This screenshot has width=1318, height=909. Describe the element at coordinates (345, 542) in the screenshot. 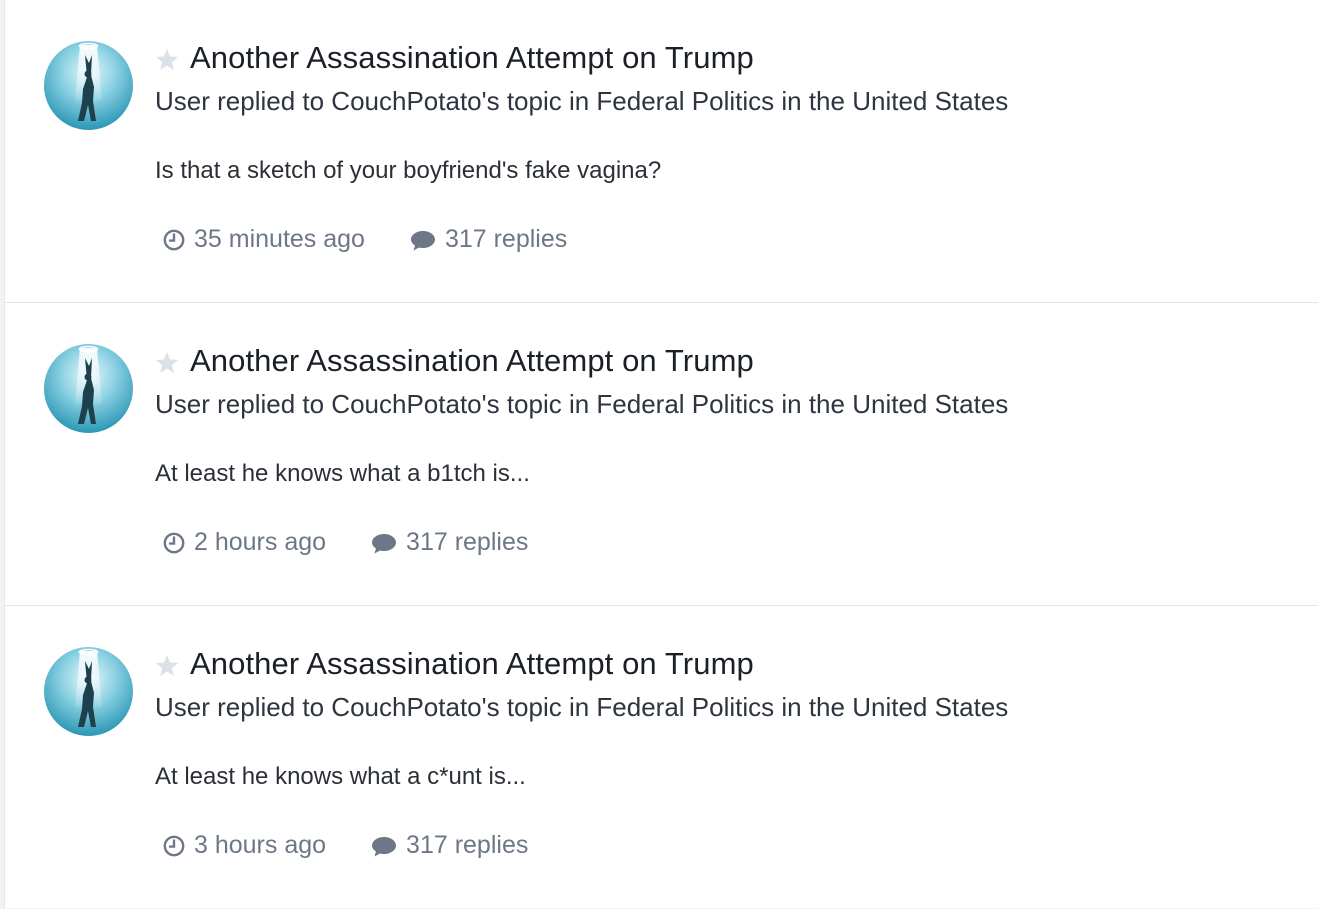

I see `item-stats: 2 hours ago 317 replies` at that location.